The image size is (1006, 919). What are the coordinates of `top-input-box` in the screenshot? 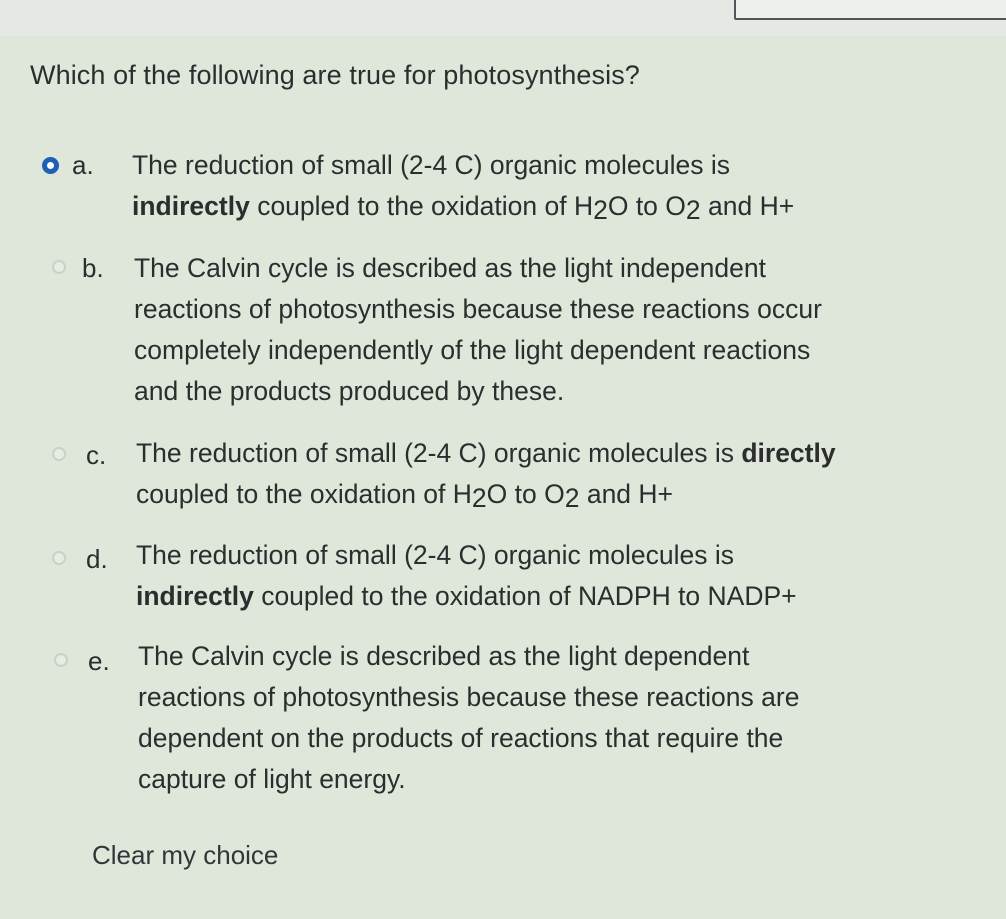 It's located at (870, 10).